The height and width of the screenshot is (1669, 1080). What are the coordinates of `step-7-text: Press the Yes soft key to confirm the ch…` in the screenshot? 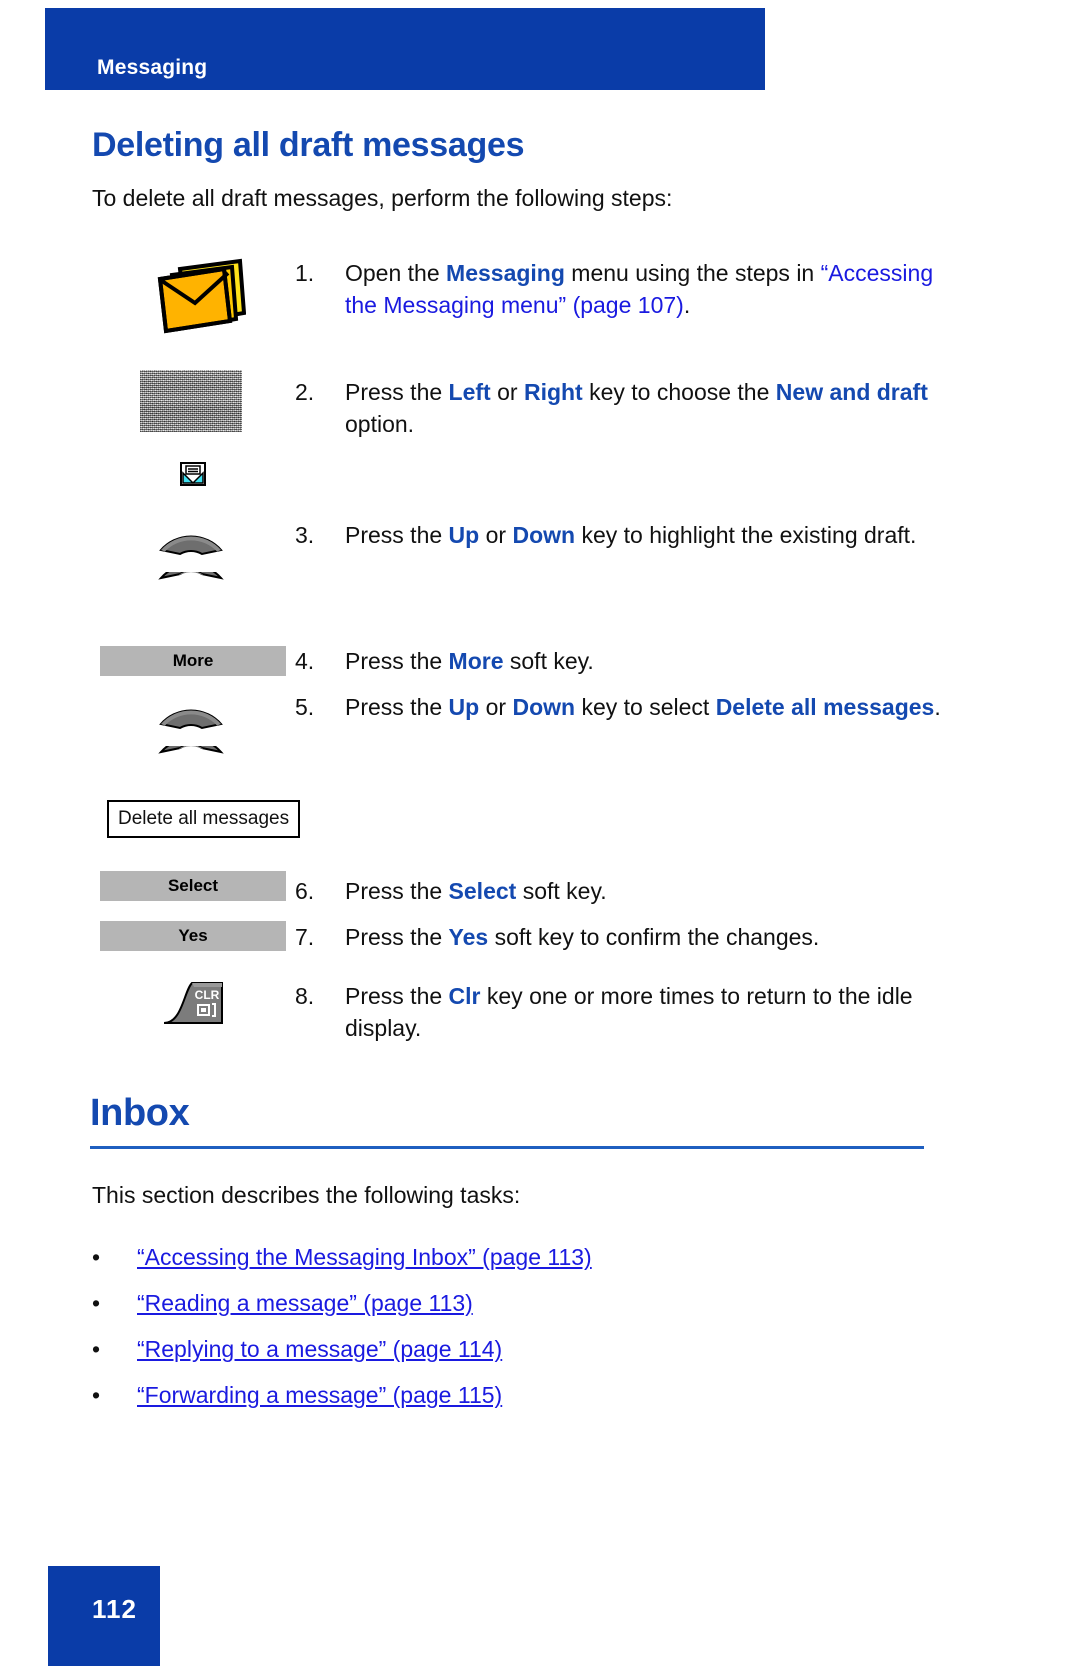 It's located at (582, 937).